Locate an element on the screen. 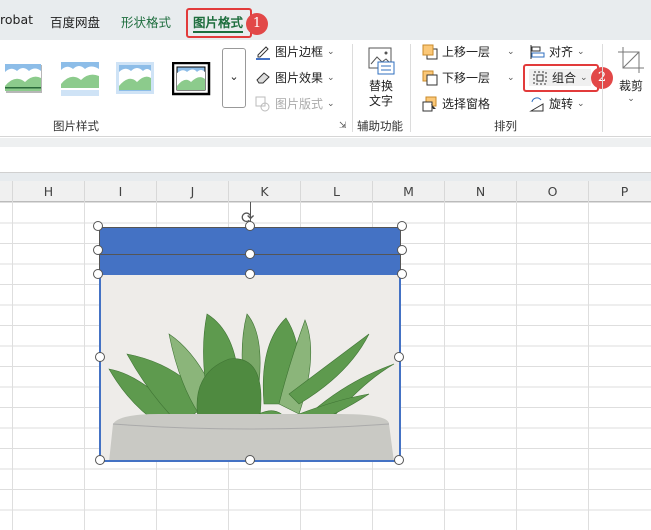  column-header-m: M is located at coordinates (408, 191).